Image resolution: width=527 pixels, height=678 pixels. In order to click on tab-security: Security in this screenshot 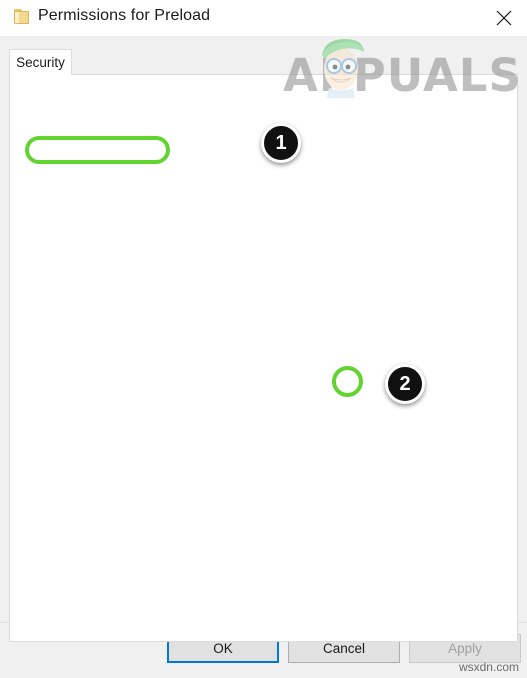, I will do `click(40, 62)`.